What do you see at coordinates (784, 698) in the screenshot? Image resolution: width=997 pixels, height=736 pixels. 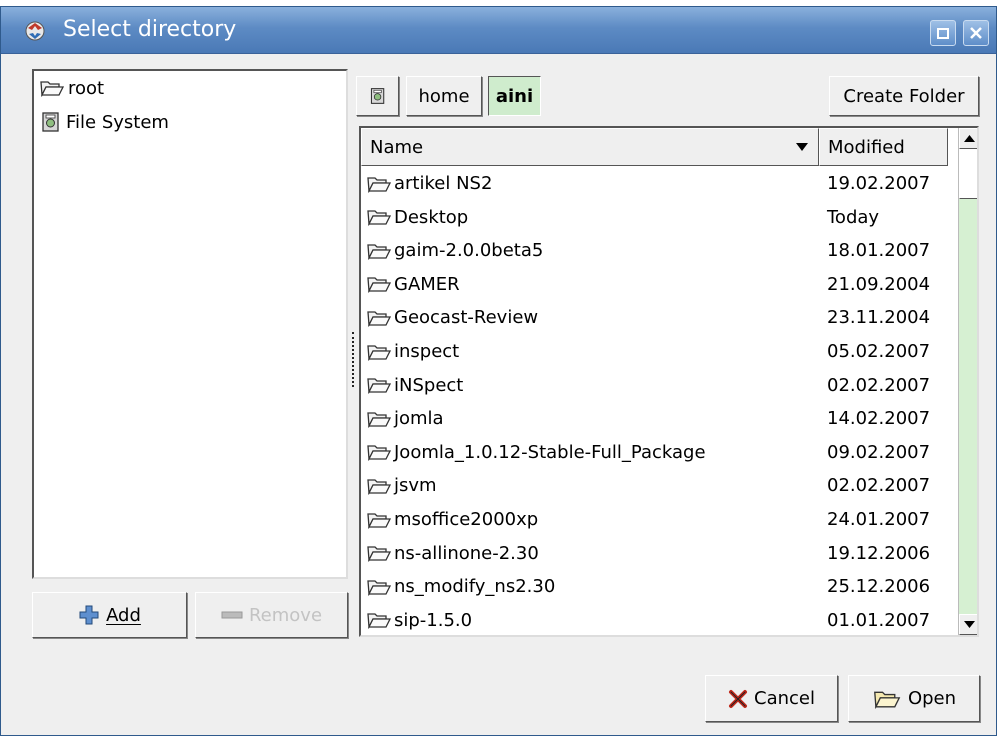 I see `cancel-label: Cancel` at bounding box center [784, 698].